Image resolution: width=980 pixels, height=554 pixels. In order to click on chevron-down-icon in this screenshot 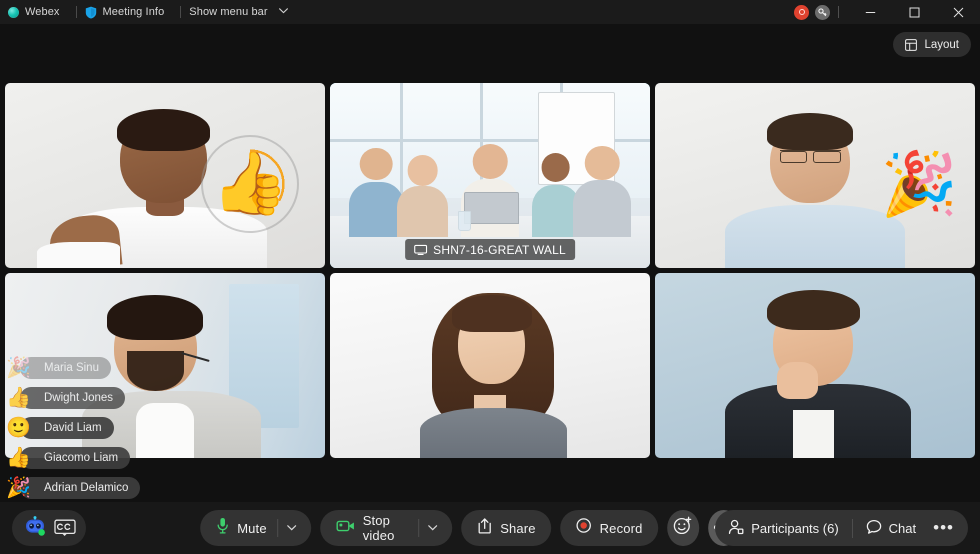, I will do `click(283, 12)`.